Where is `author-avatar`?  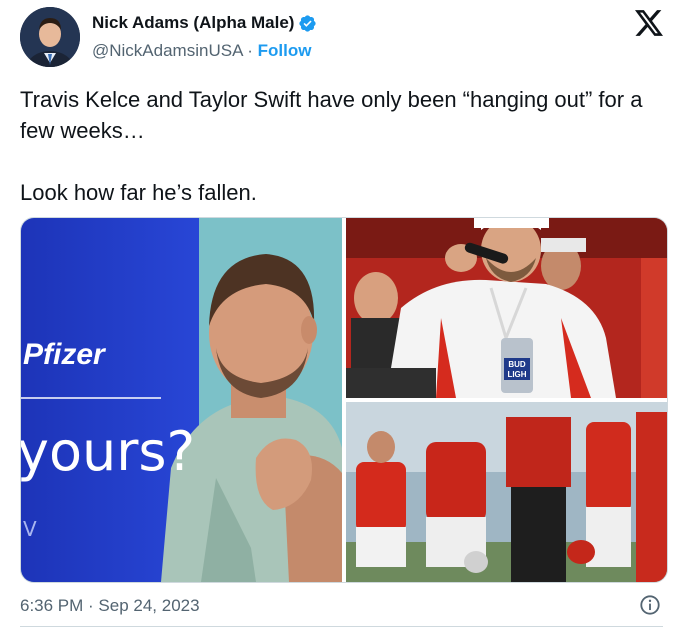 author-avatar is located at coordinates (50, 37).